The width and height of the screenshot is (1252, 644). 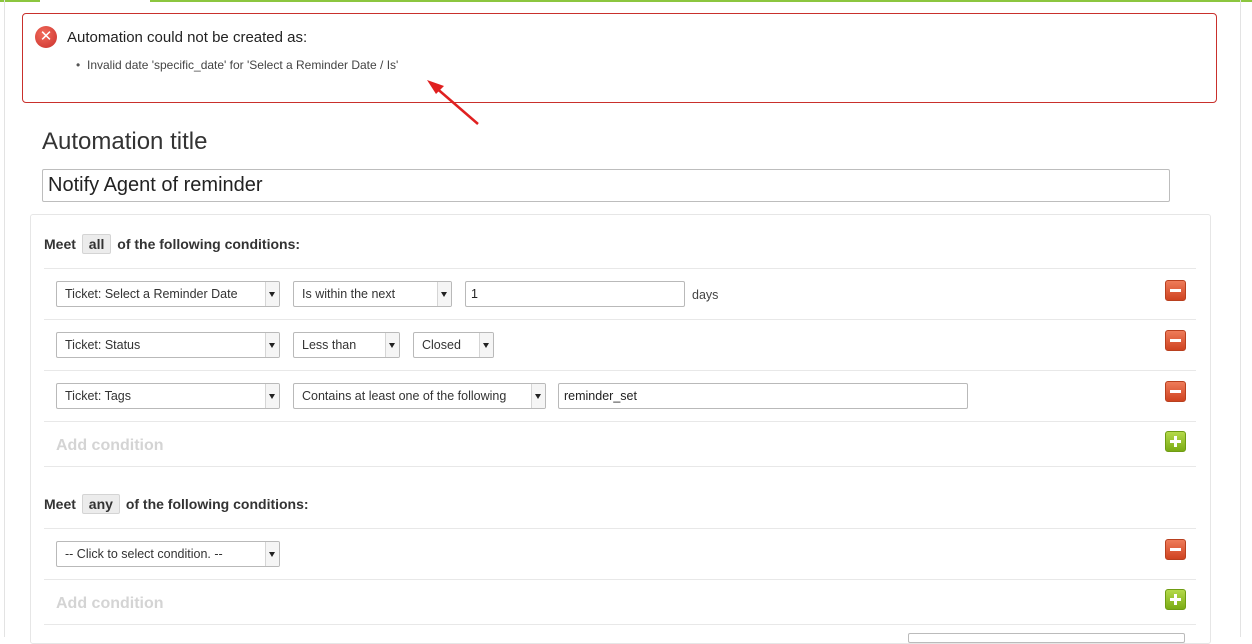 What do you see at coordinates (1046, 638) in the screenshot?
I see `partial-field` at bounding box center [1046, 638].